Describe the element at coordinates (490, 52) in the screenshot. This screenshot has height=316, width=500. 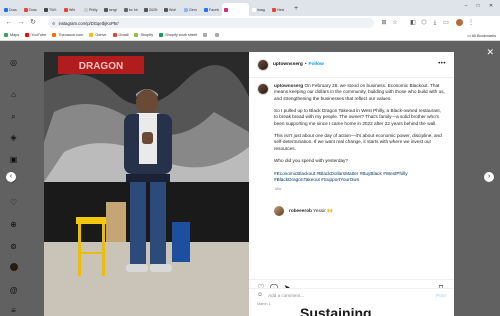
I see `close-icon: ✕` at that location.